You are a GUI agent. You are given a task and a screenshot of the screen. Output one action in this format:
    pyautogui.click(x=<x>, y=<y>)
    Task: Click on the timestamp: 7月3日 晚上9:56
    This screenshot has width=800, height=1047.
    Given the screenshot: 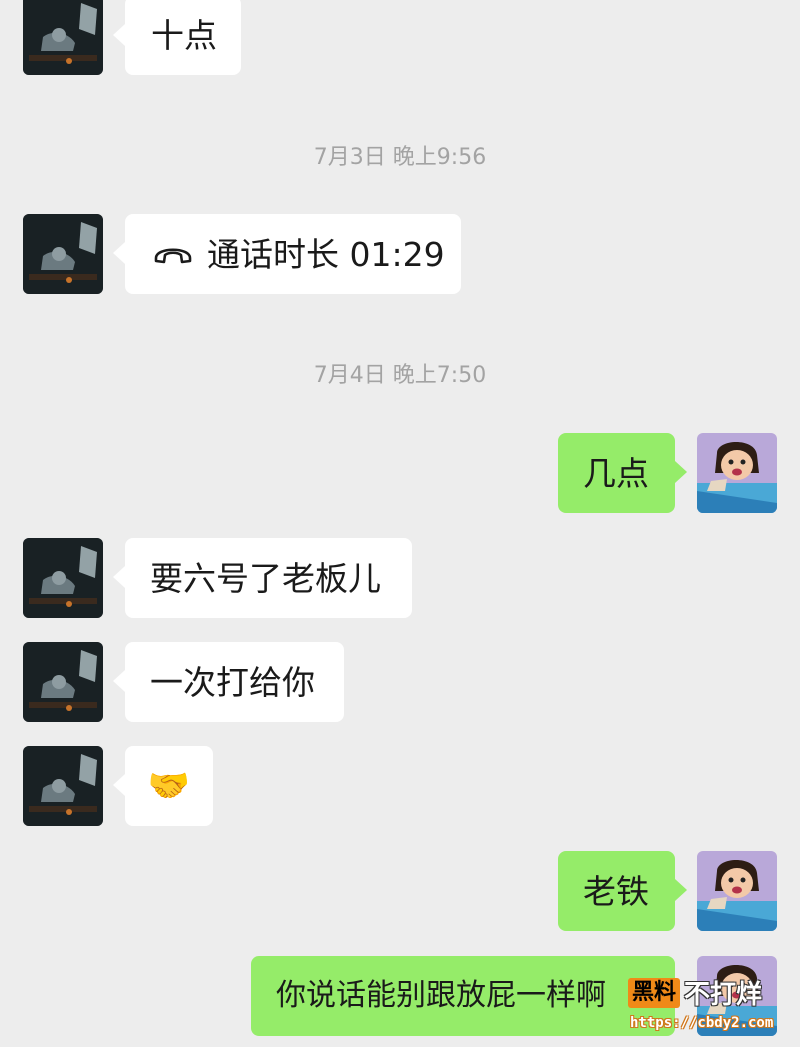 What is the action you would take?
    pyautogui.click(x=400, y=157)
    